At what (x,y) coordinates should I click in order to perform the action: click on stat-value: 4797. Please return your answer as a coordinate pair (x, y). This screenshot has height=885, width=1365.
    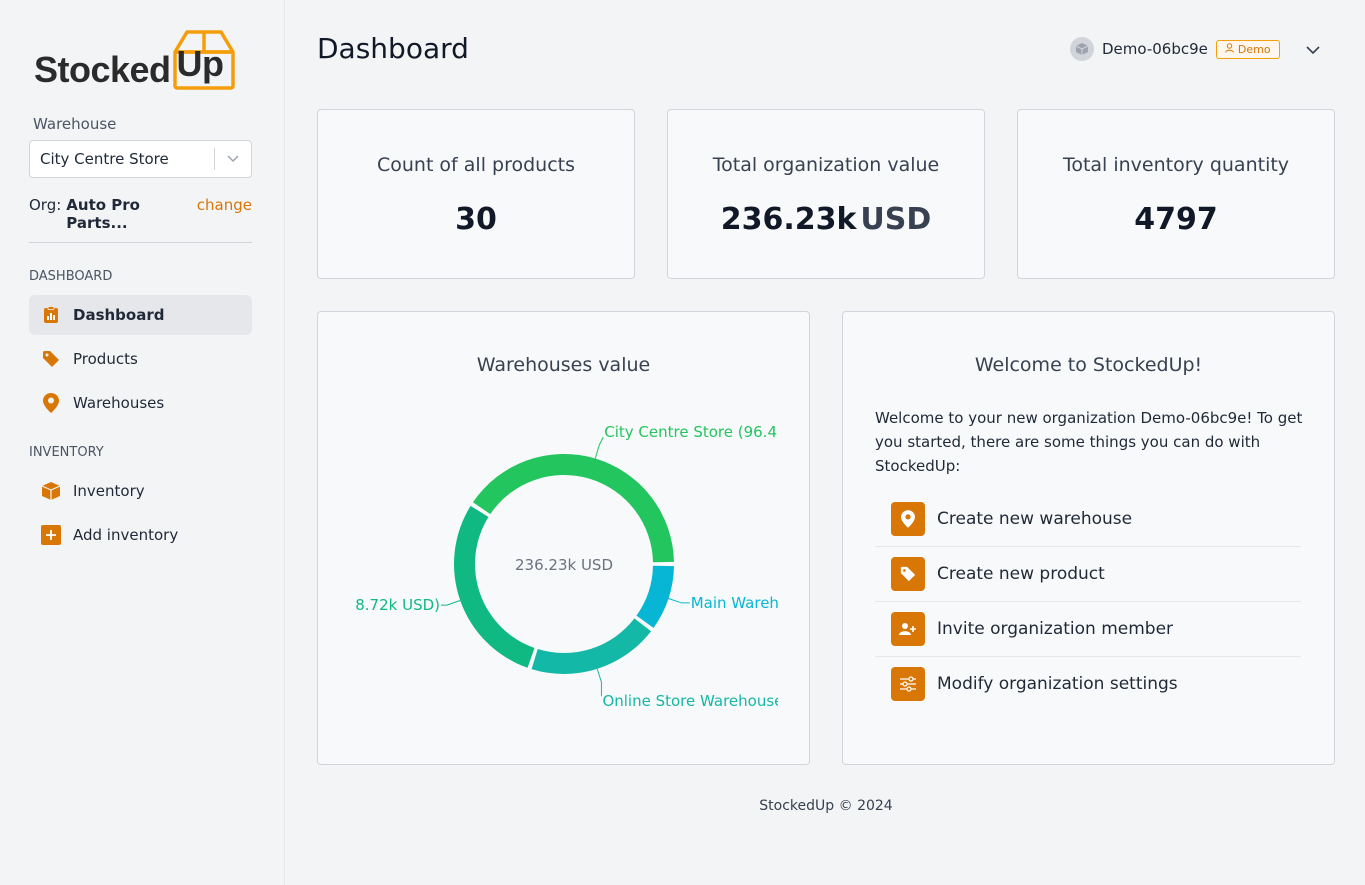
    Looking at the image, I should click on (1176, 219).